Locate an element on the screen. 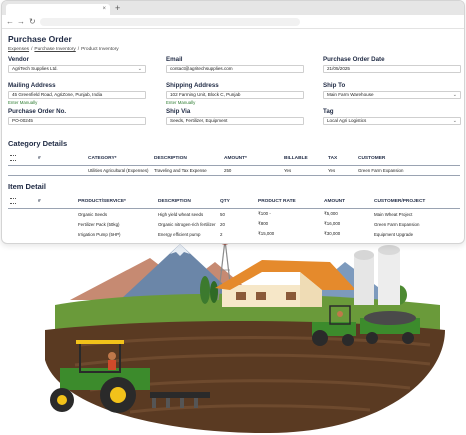 This screenshot has height=435, width=466. shipping-address-value: 102 Farming Unit, Block C, Punjab is located at coordinates (205, 94).